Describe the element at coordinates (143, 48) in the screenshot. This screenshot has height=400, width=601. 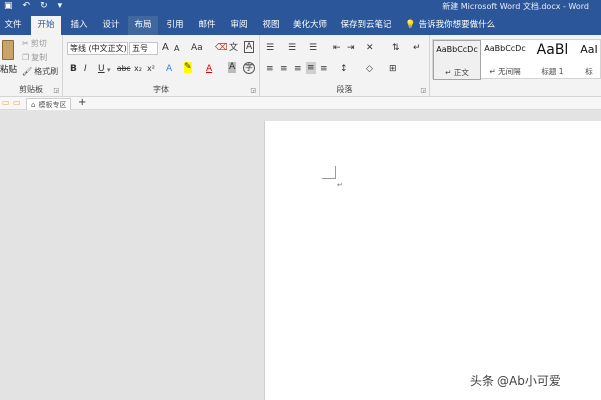
I see `font-size-combo: 五号` at that location.